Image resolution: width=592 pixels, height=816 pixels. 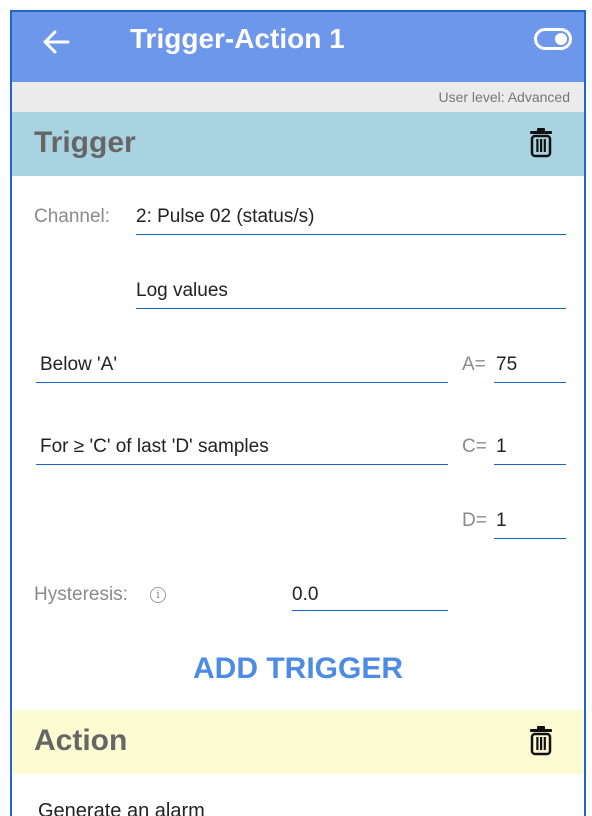 What do you see at coordinates (553, 39) in the screenshot?
I see `enable-toggle` at bounding box center [553, 39].